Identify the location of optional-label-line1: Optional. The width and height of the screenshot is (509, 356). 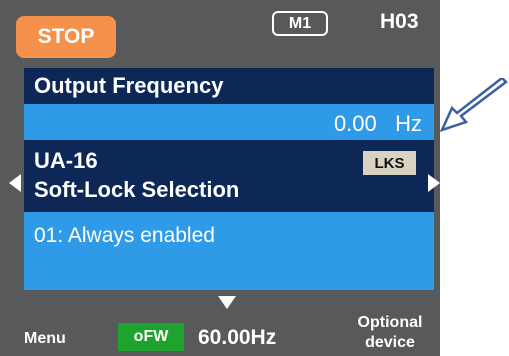
(390, 322).